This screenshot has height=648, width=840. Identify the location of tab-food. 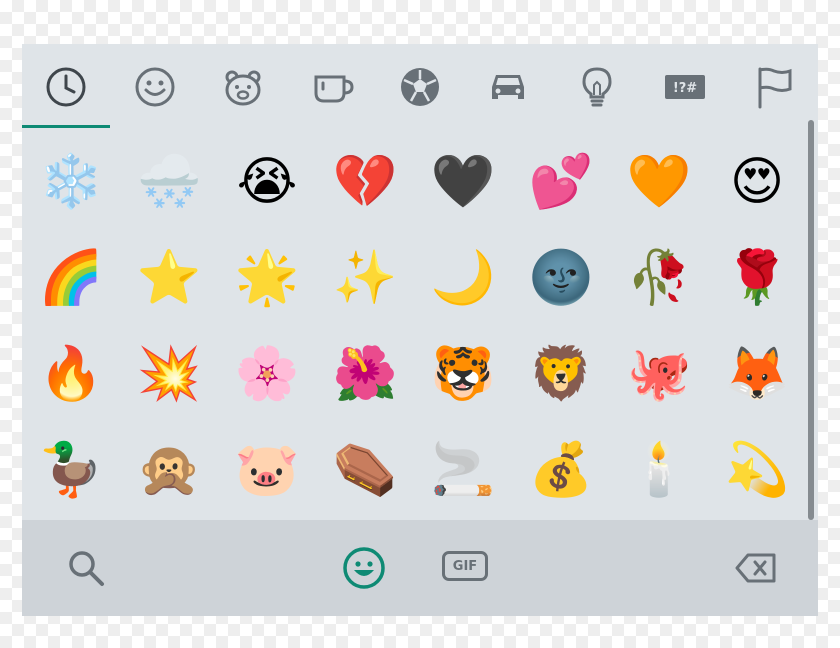
(331, 87).